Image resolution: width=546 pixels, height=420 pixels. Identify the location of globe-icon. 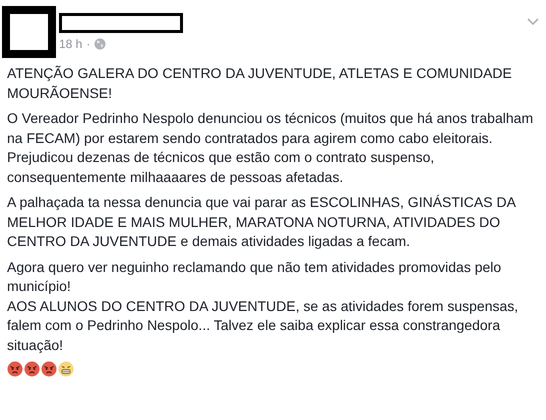
(100, 44).